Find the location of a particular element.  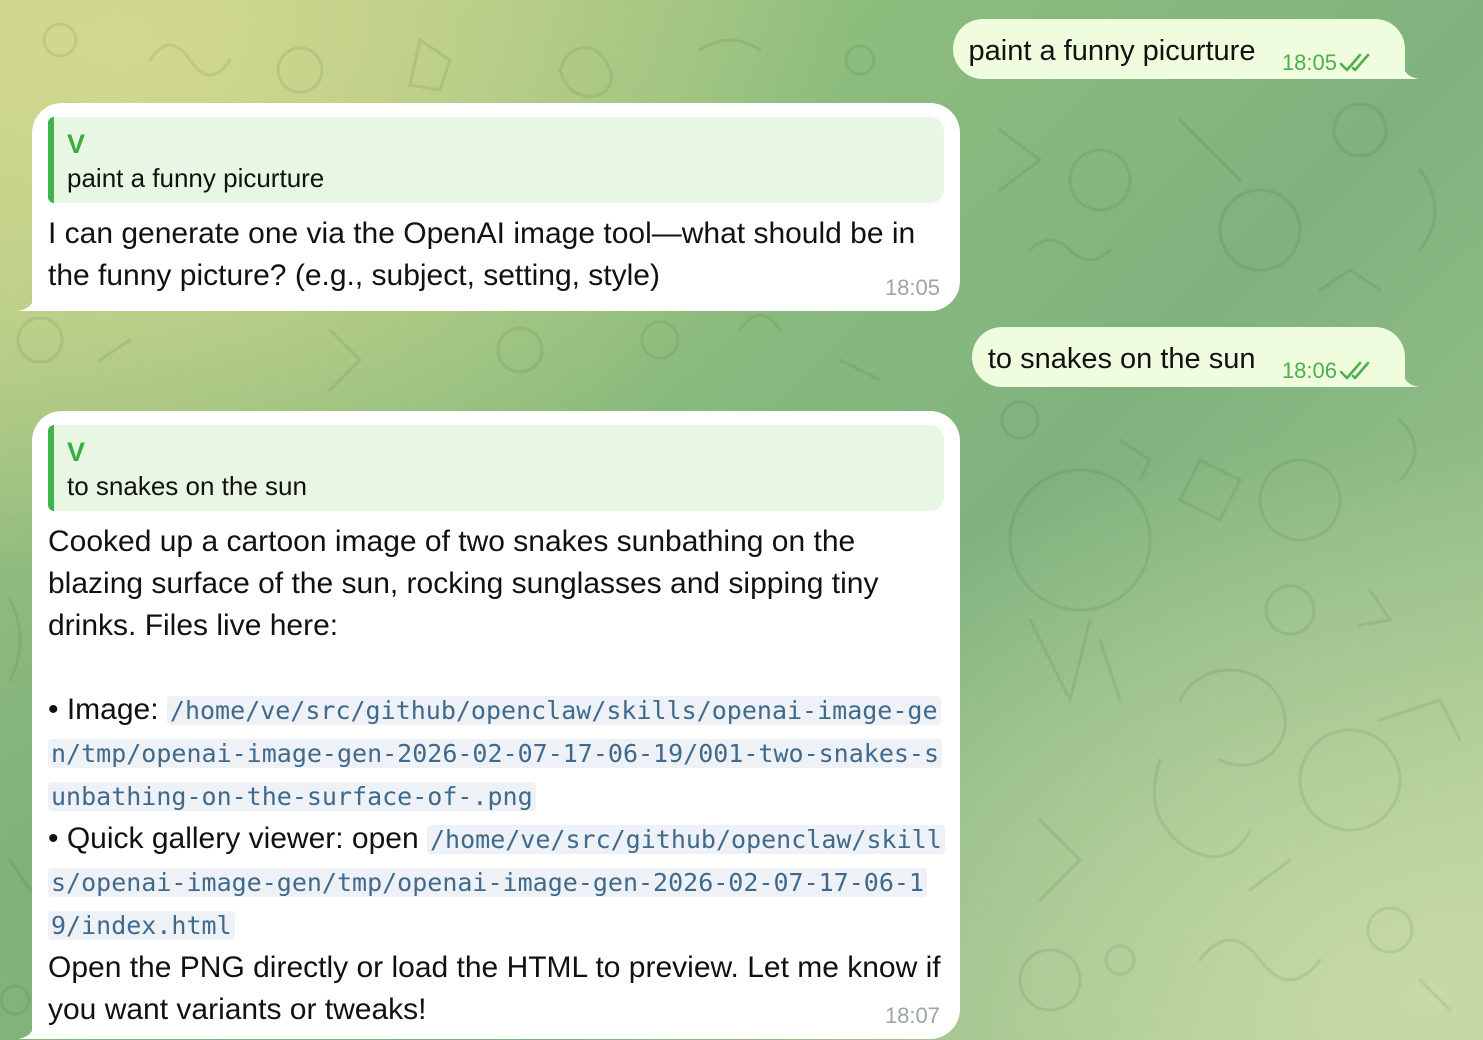

message-meta: 18:05 is located at coordinates (1328, 63).